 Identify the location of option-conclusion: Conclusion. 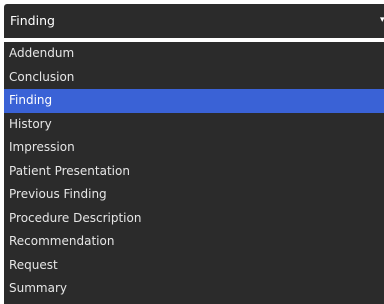
(194, 78).